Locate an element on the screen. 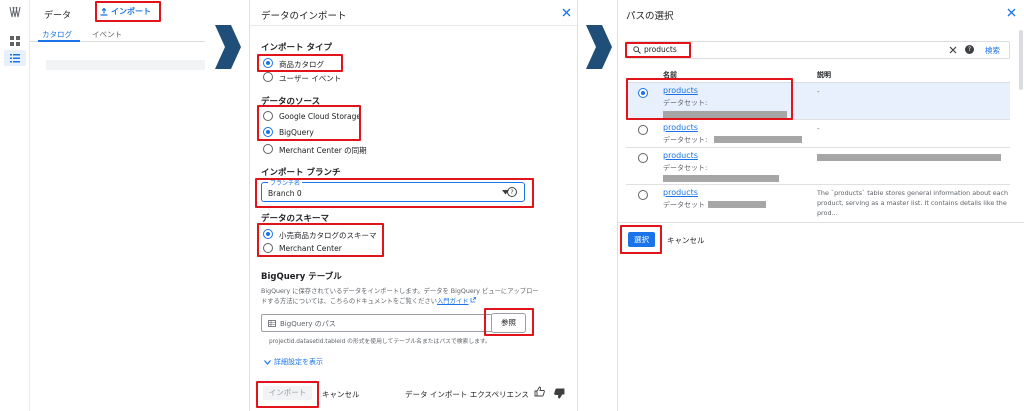 The width and height of the screenshot is (1024, 411). radio-retail-schema is located at coordinates (268, 234).